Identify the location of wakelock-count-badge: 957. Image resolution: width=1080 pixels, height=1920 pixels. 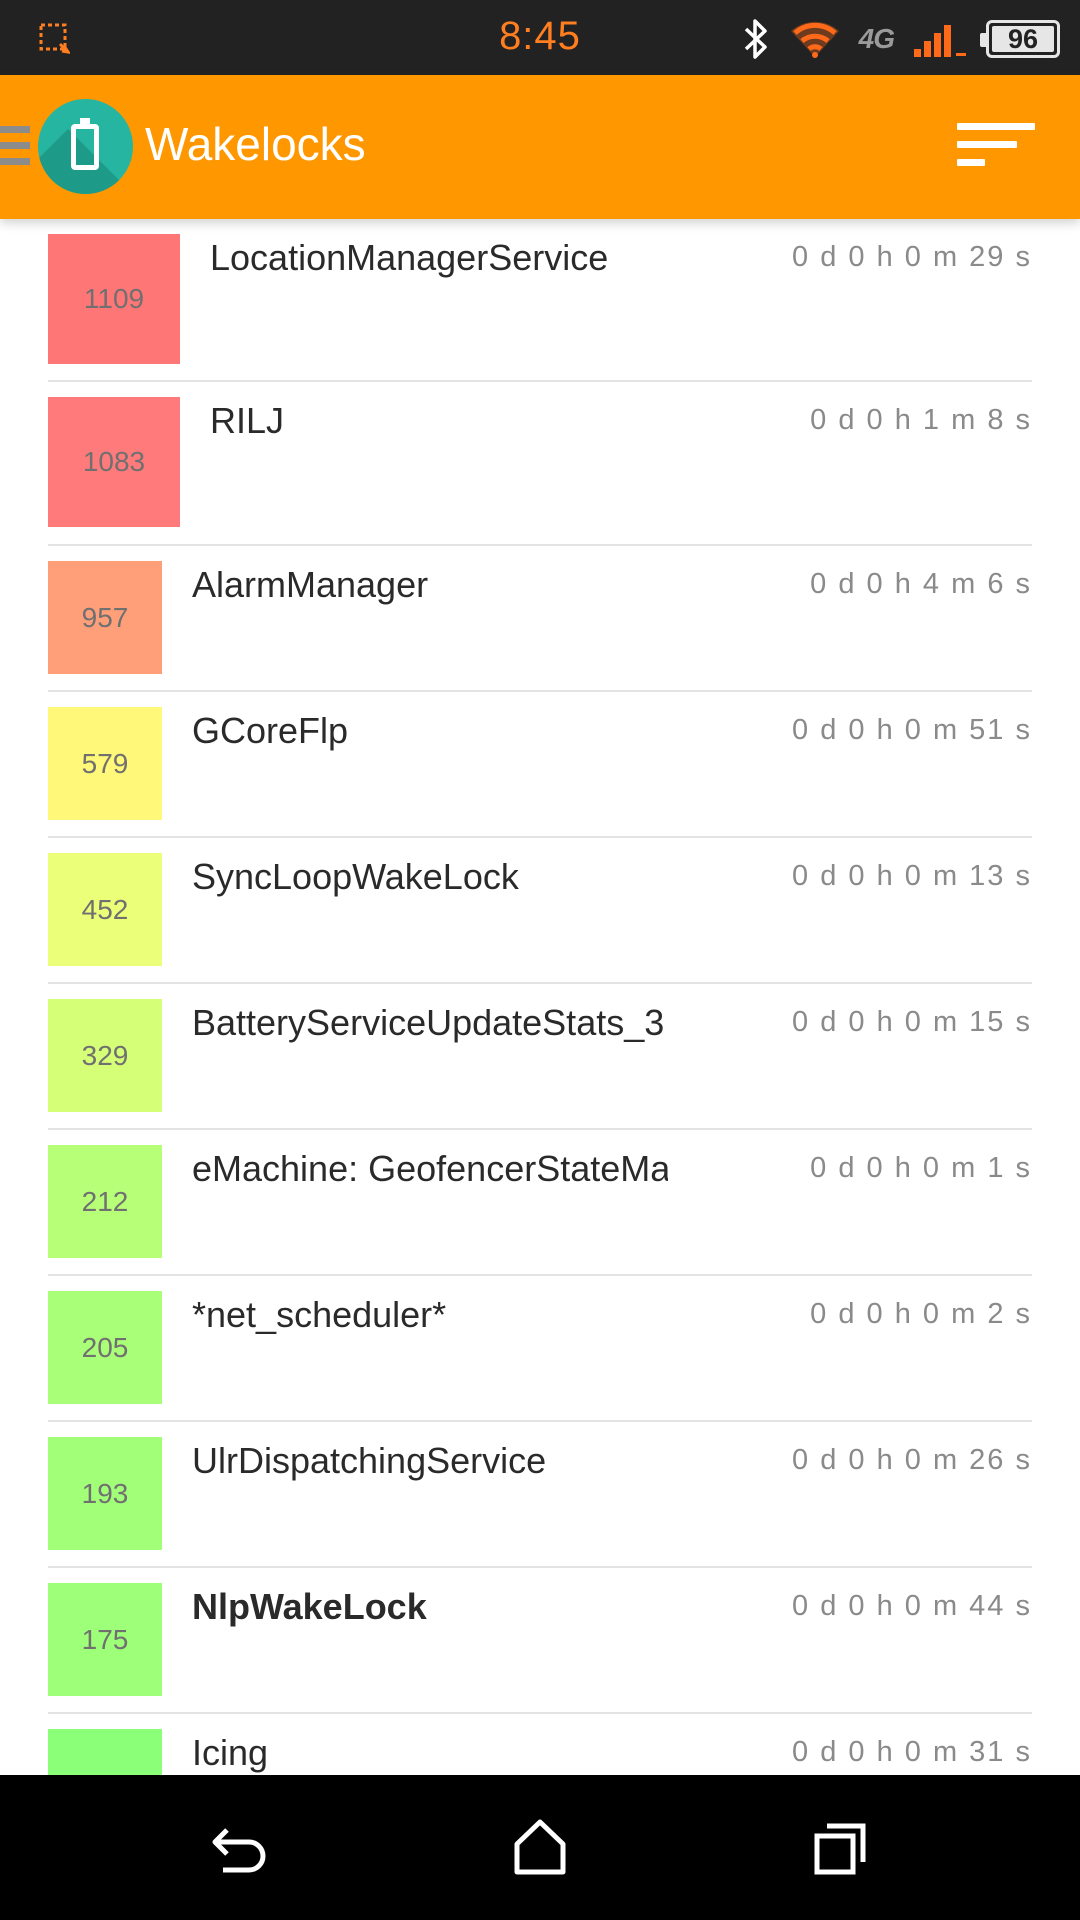
(105, 617).